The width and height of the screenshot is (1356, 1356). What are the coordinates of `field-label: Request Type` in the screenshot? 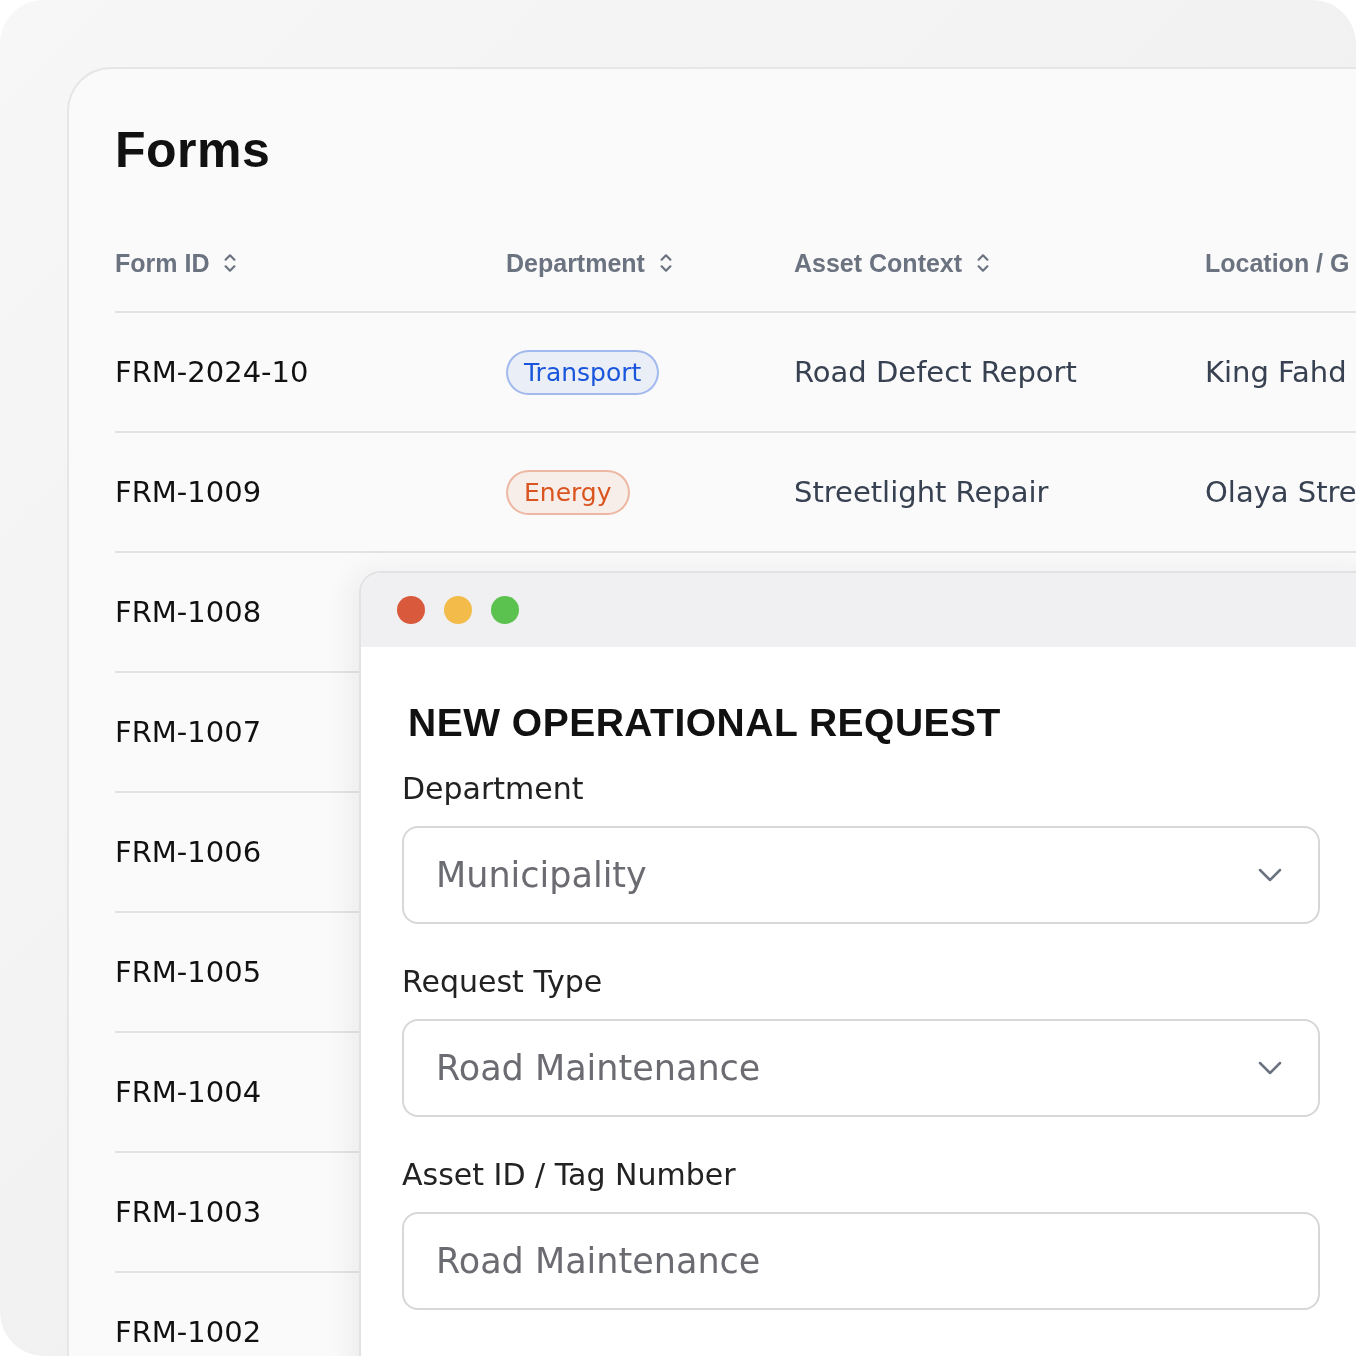 It's located at (503, 981).